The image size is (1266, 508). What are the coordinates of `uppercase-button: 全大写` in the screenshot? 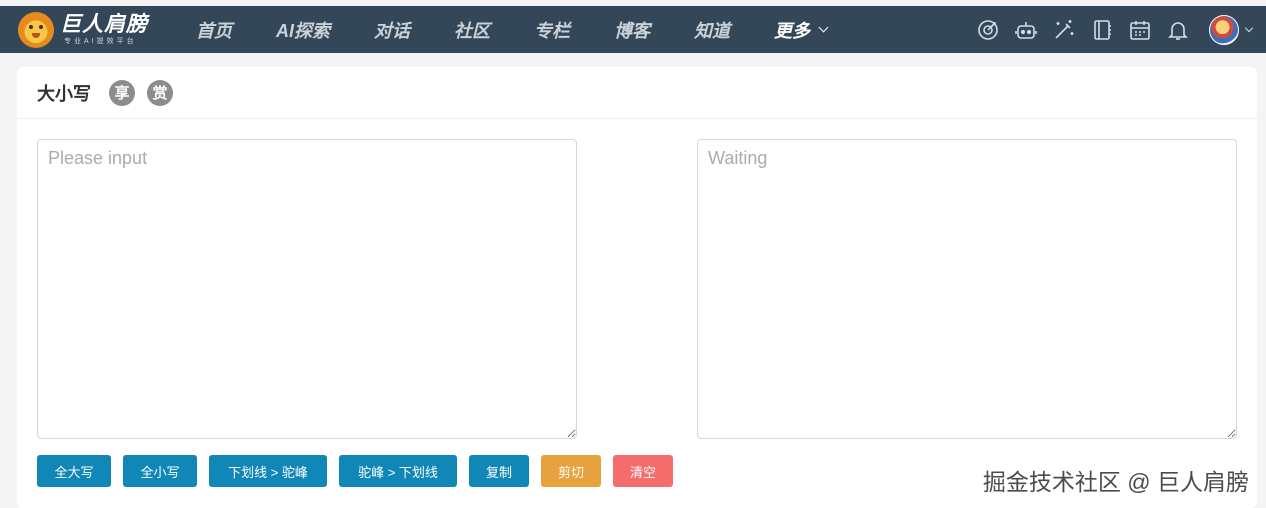 It's located at (74, 471).